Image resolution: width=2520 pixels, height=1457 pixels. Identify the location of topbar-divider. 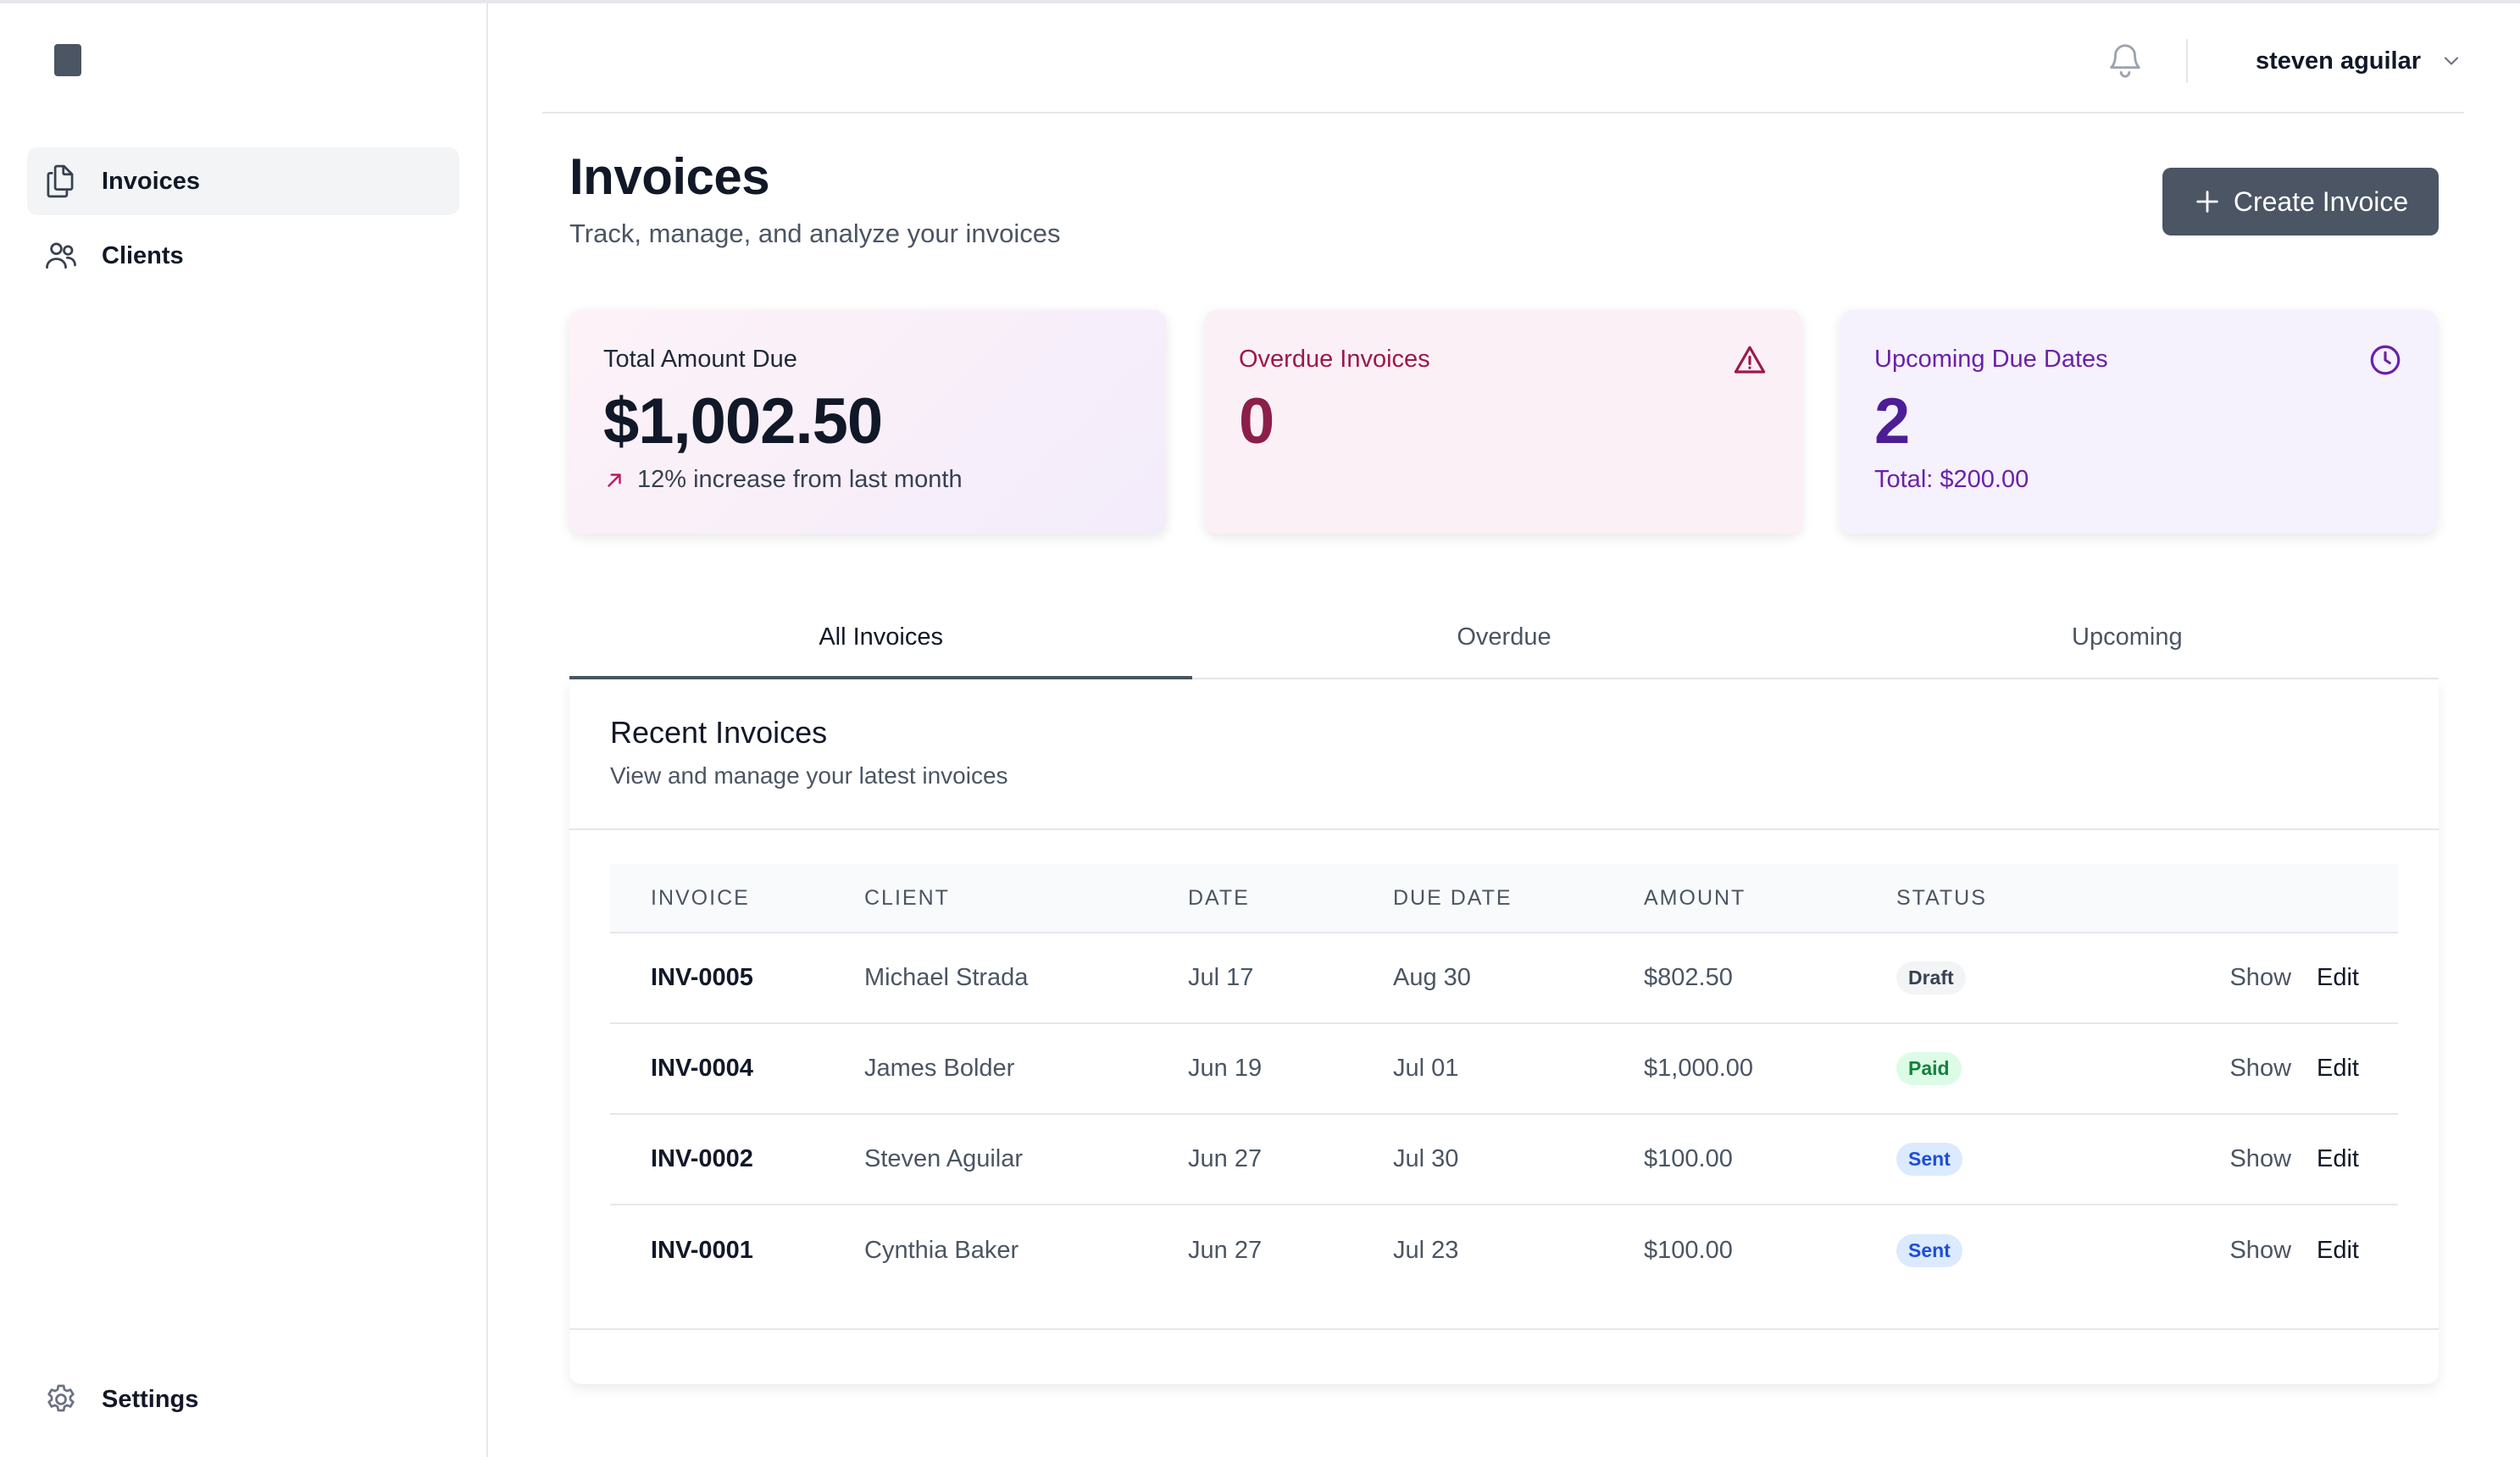
(2187, 61).